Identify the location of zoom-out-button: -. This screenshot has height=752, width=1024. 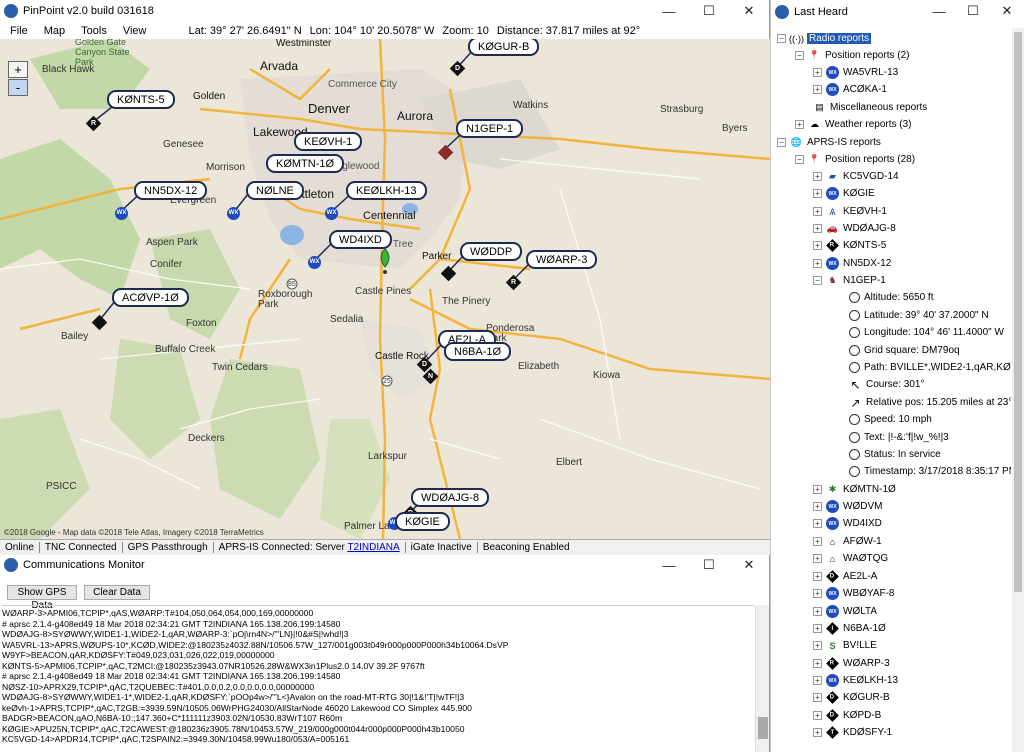
(18, 87).